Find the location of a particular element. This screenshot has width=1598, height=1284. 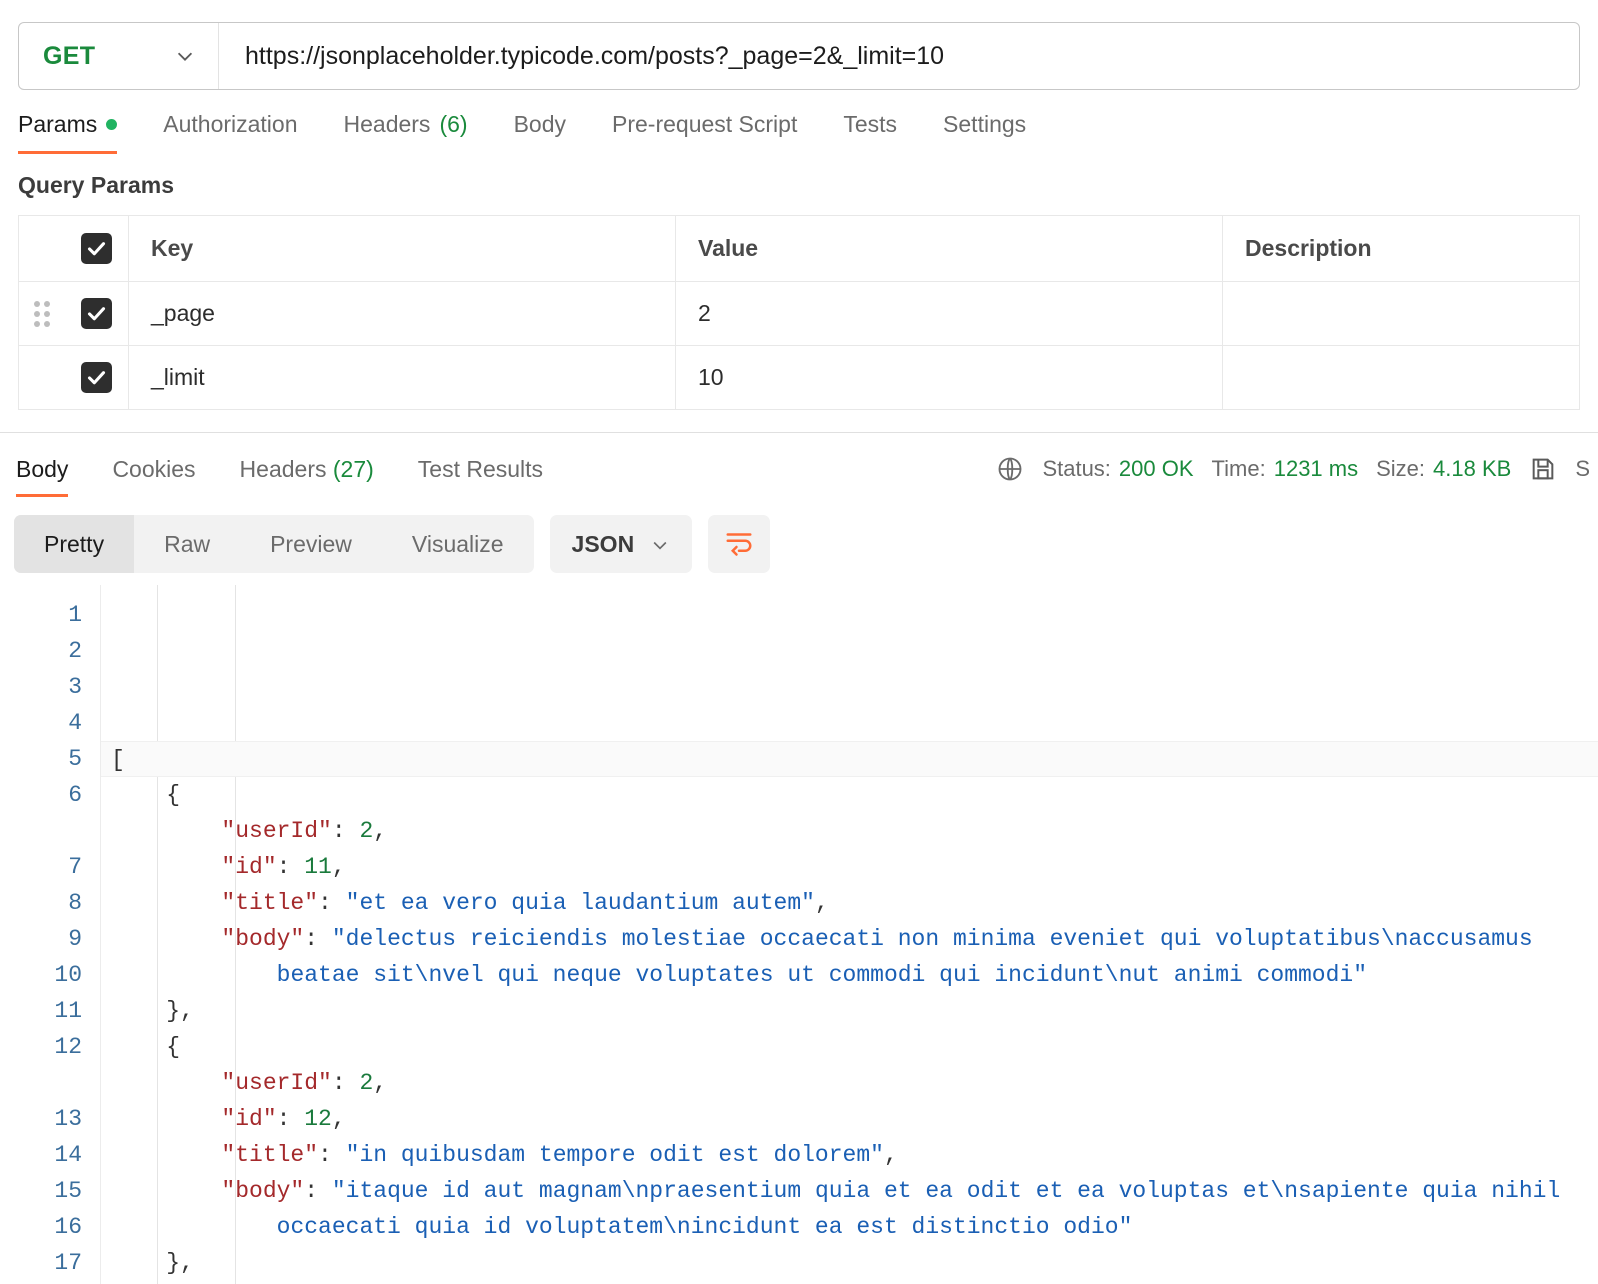

line-number: 4 is located at coordinates (75, 723).